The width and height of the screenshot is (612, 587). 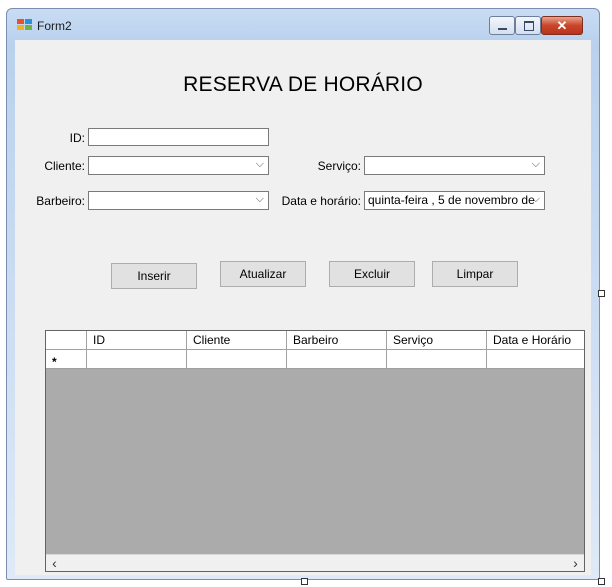 I want to click on barbeiro-label: Barbeiro:, so click(x=60, y=201).